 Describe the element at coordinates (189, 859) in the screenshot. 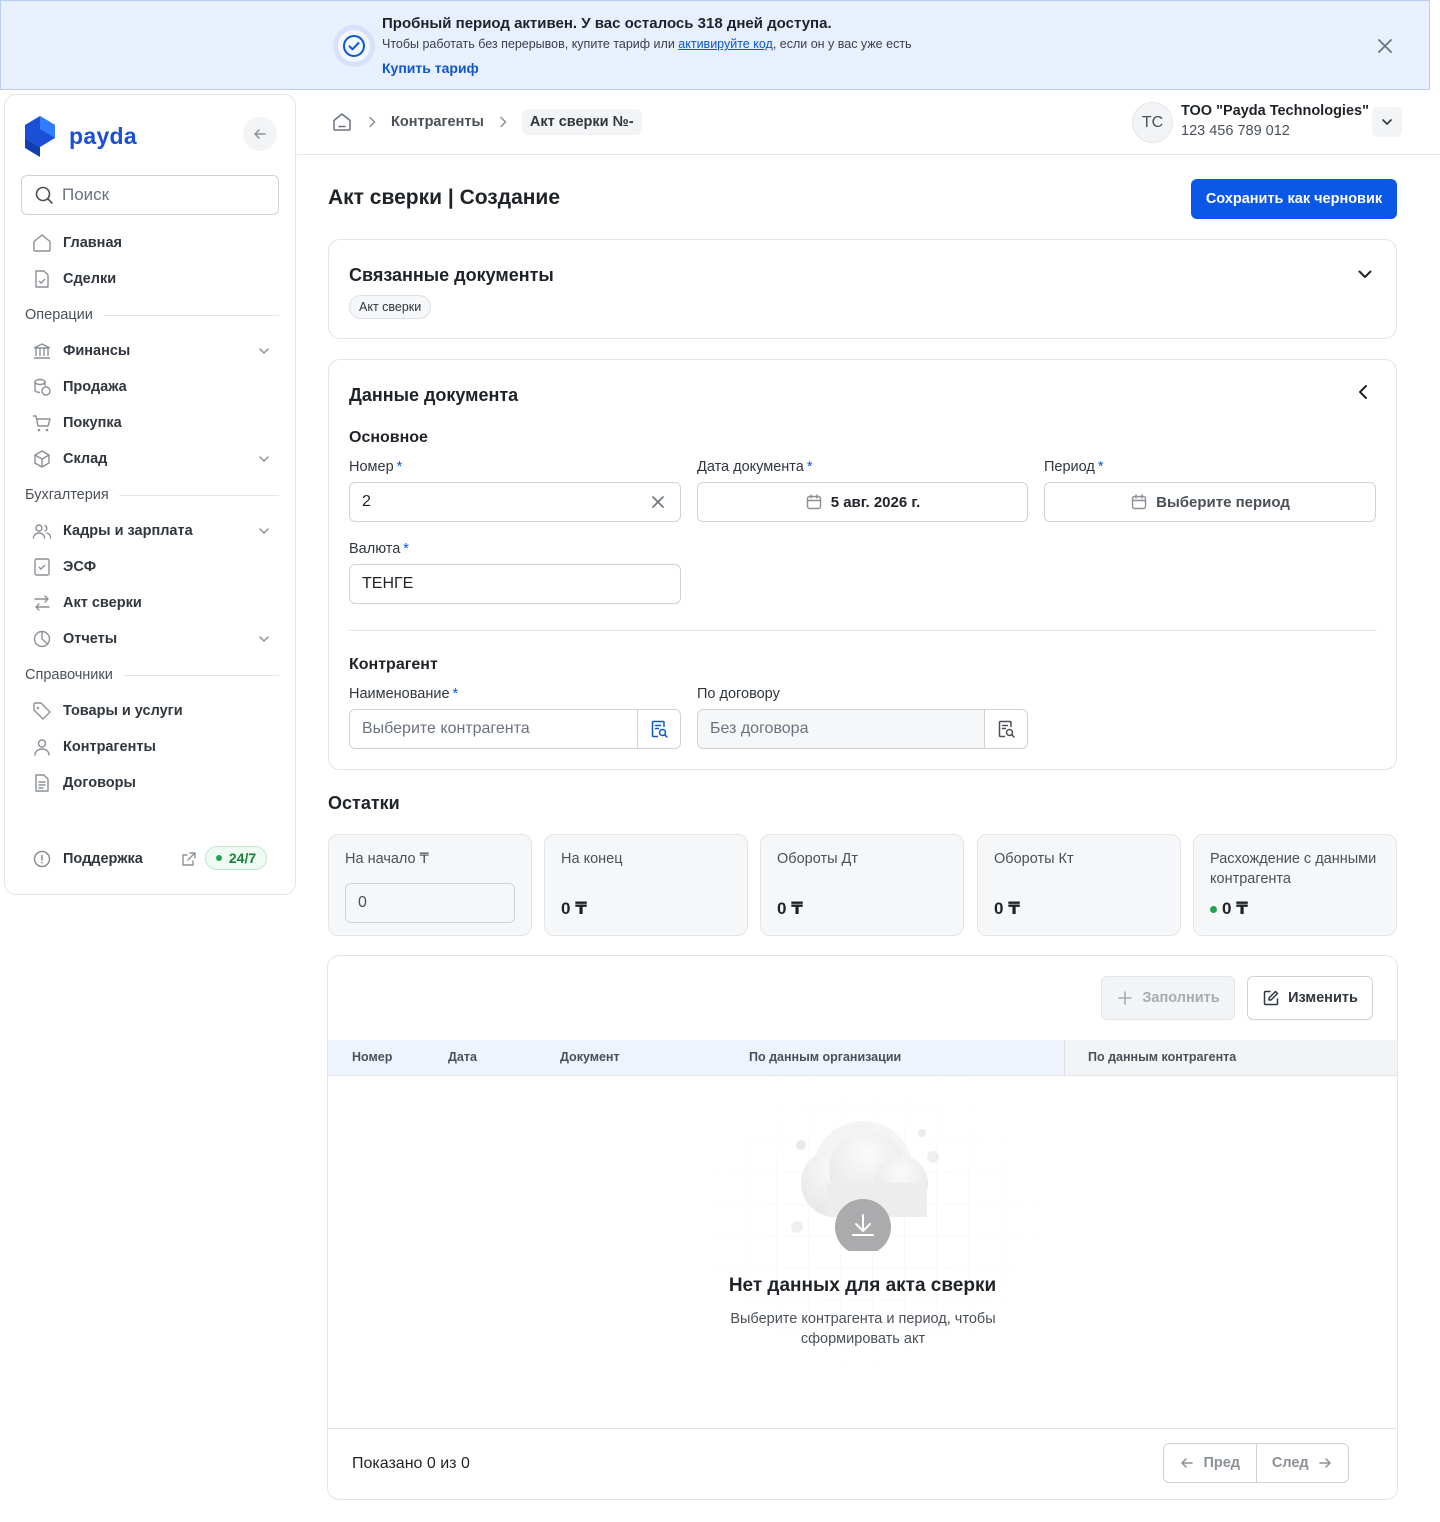

I see `external-link-icon` at that location.